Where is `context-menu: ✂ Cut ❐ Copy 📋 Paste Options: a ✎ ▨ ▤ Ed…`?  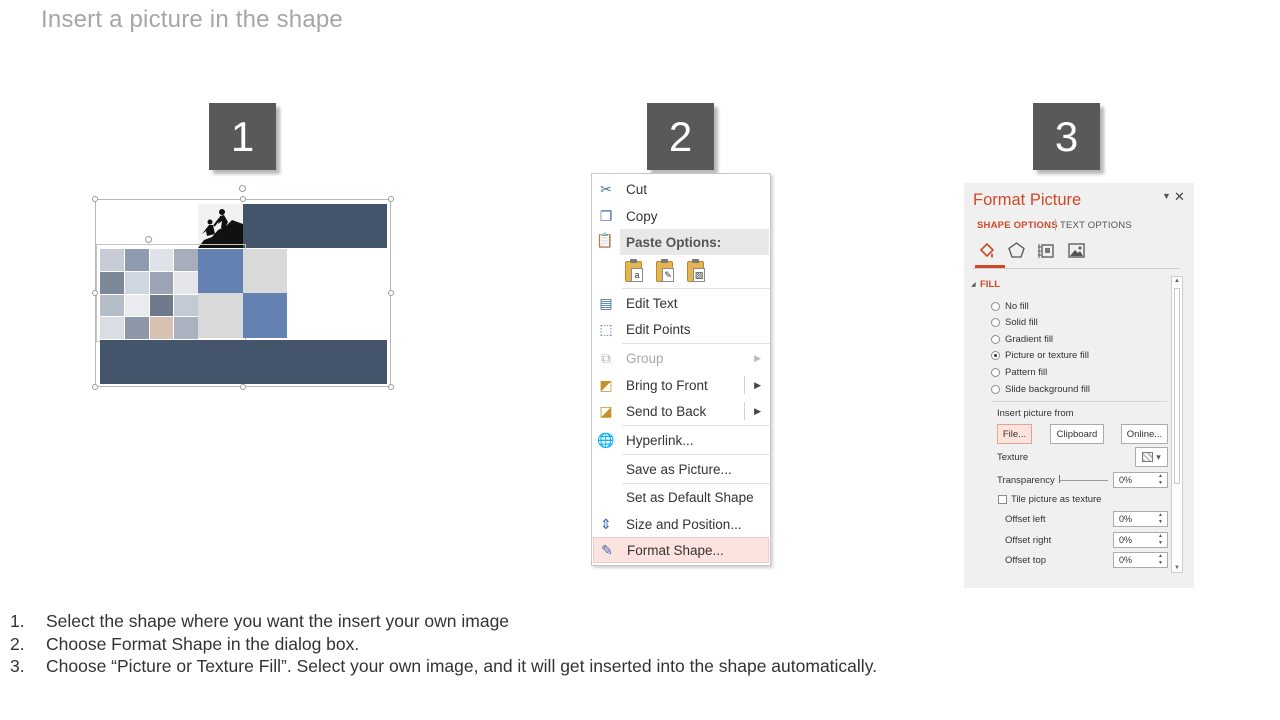 context-menu: ✂ Cut ❐ Copy 📋 Paste Options: a ✎ ▨ ▤ Ed… is located at coordinates (681, 369).